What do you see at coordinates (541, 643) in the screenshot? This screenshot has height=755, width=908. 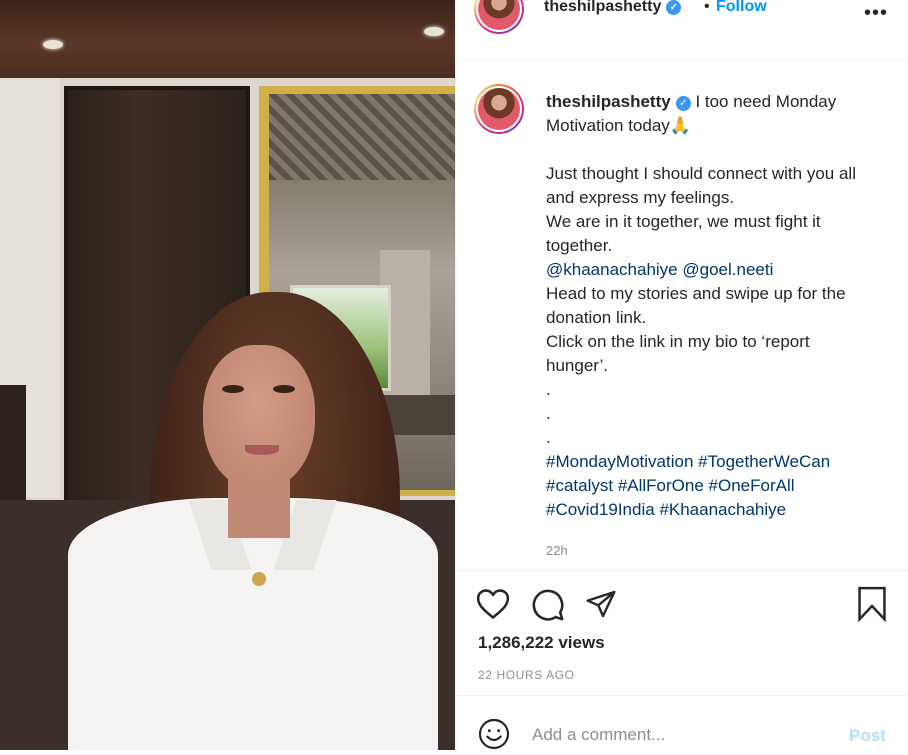 I see `views-count: 1,286,222 views` at bounding box center [541, 643].